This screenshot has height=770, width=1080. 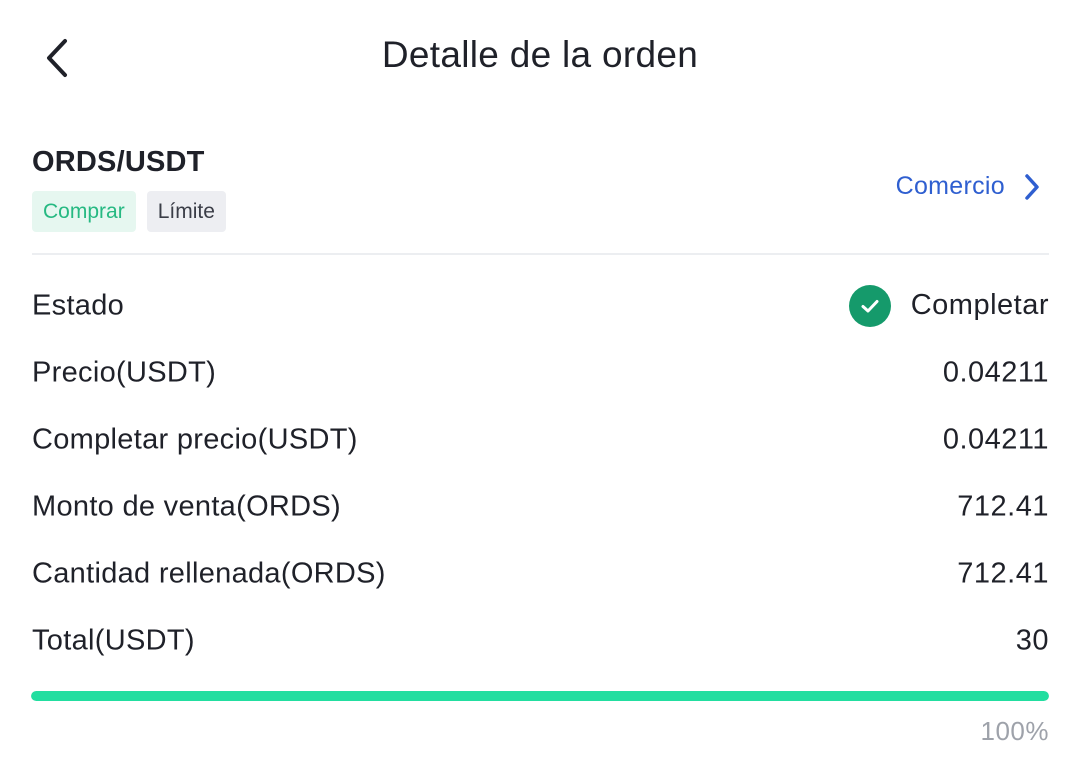 What do you see at coordinates (540, 305) in the screenshot?
I see `detail-row-status: Estado Completar` at bounding box center [540, 305].